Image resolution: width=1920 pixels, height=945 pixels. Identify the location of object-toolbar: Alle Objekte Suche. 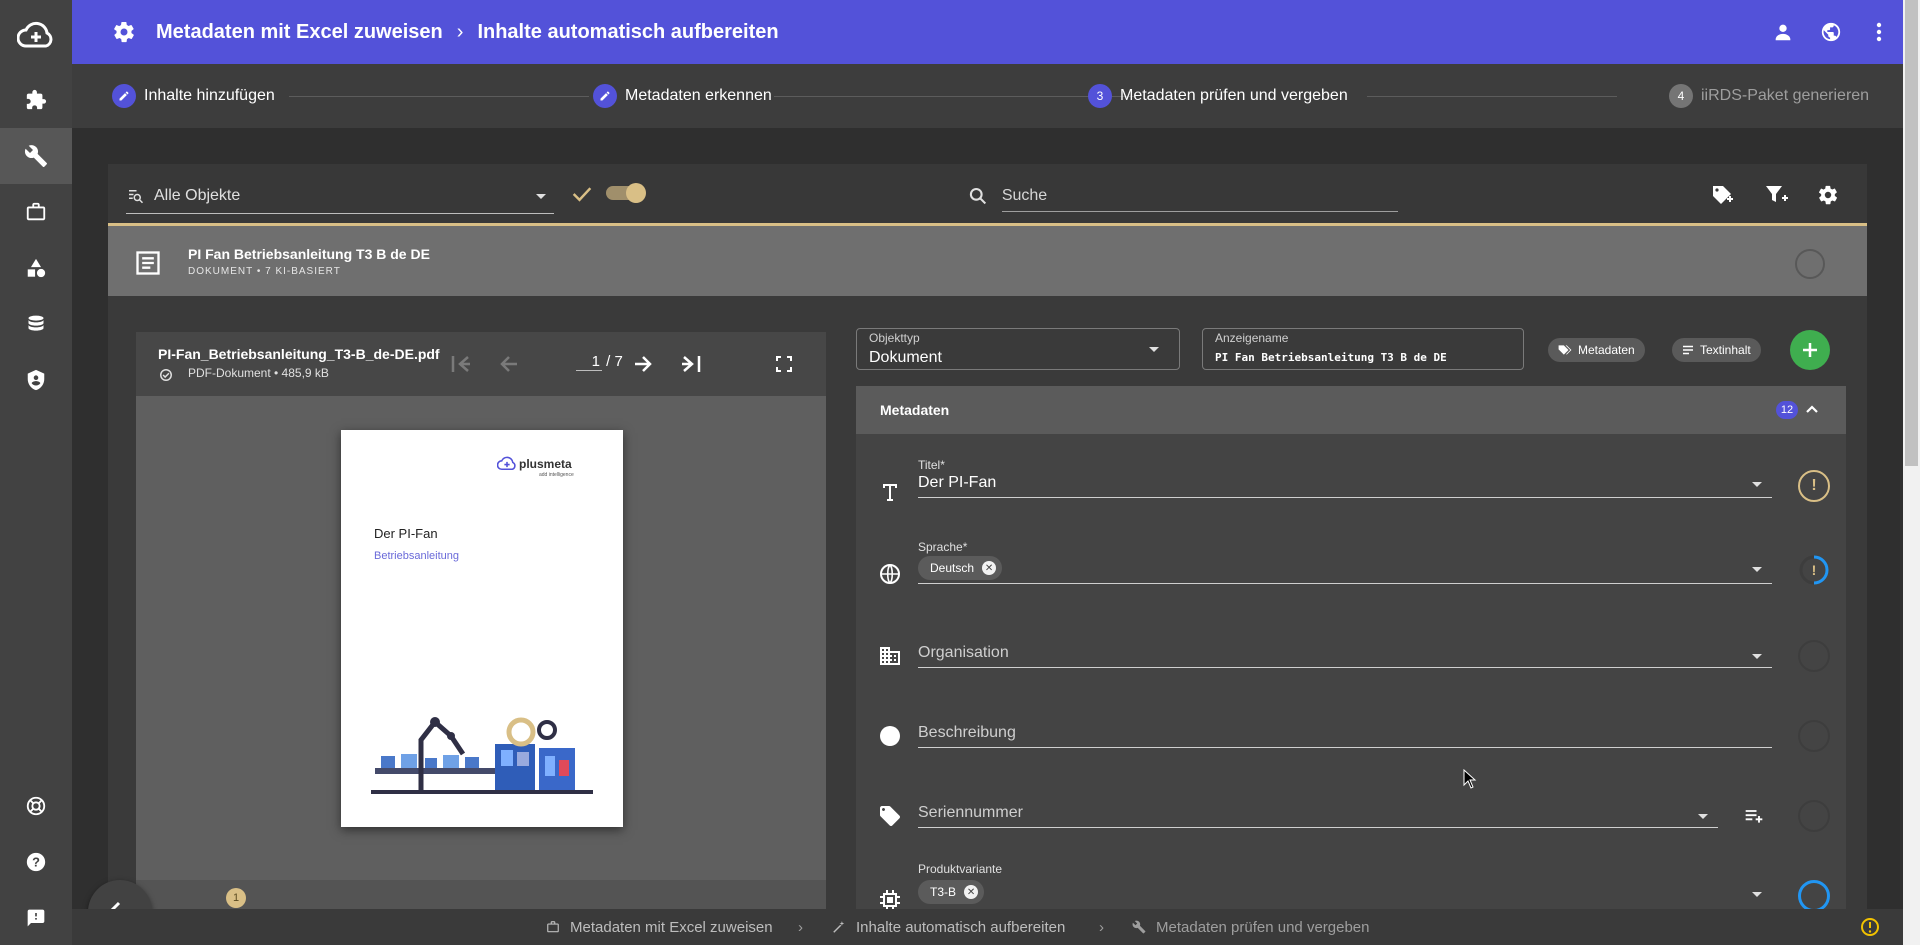
(987, 195).